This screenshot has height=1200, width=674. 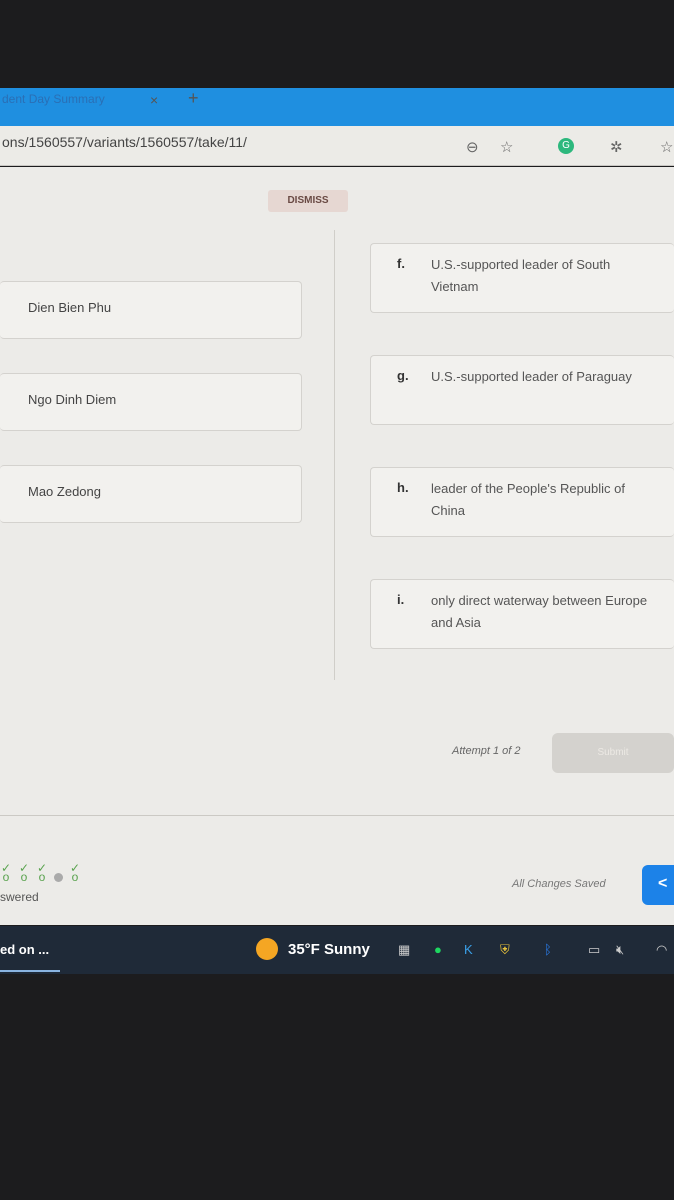 I want to click on match-item-left: Dien Bien Phu, so click(x=151, y=310).